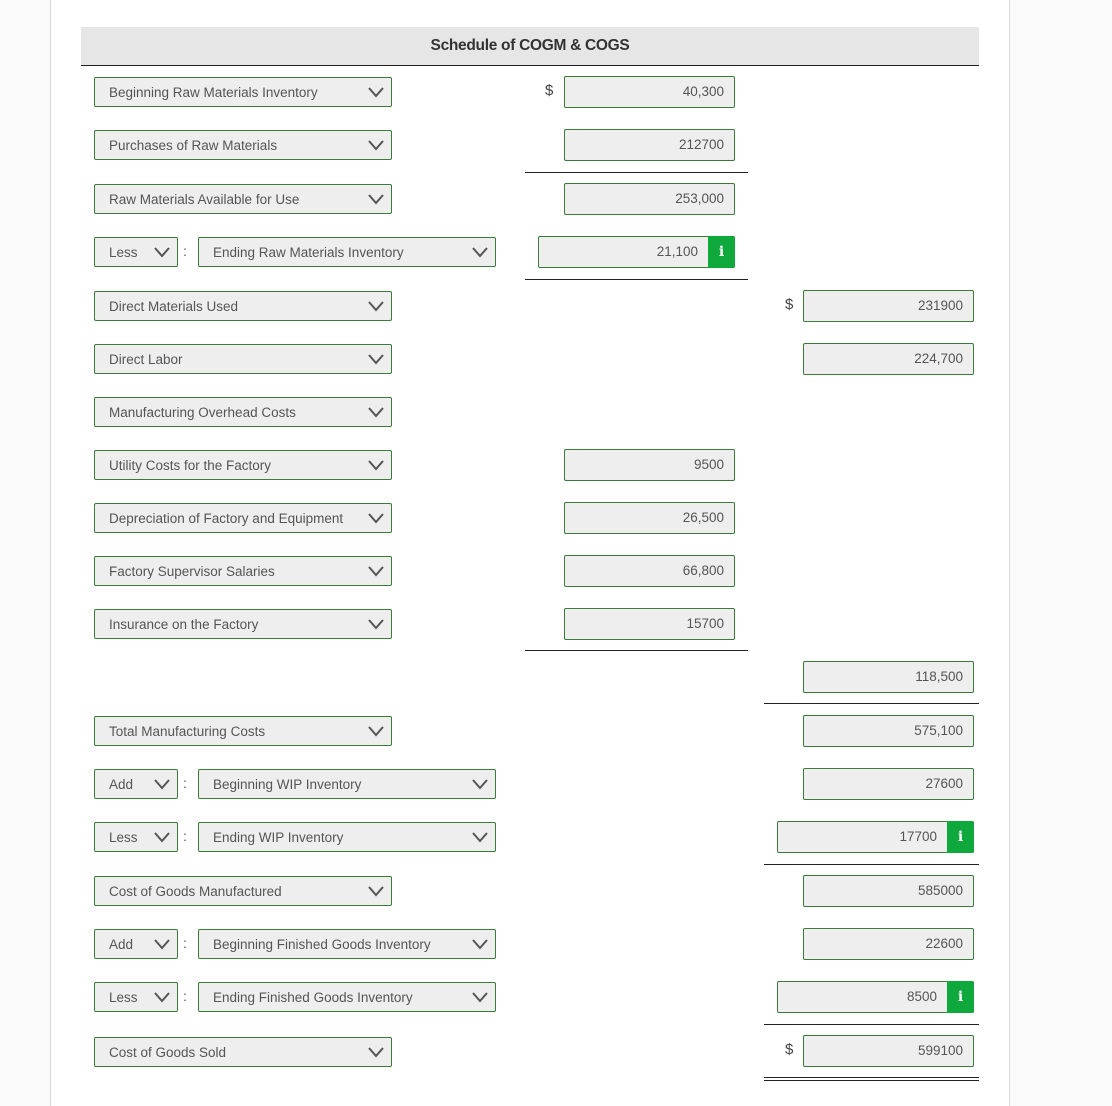  Describe the element at coordinates (875, 997) in the screenshot. I see `ending-finished-goods-input: 8500 i` at that location.